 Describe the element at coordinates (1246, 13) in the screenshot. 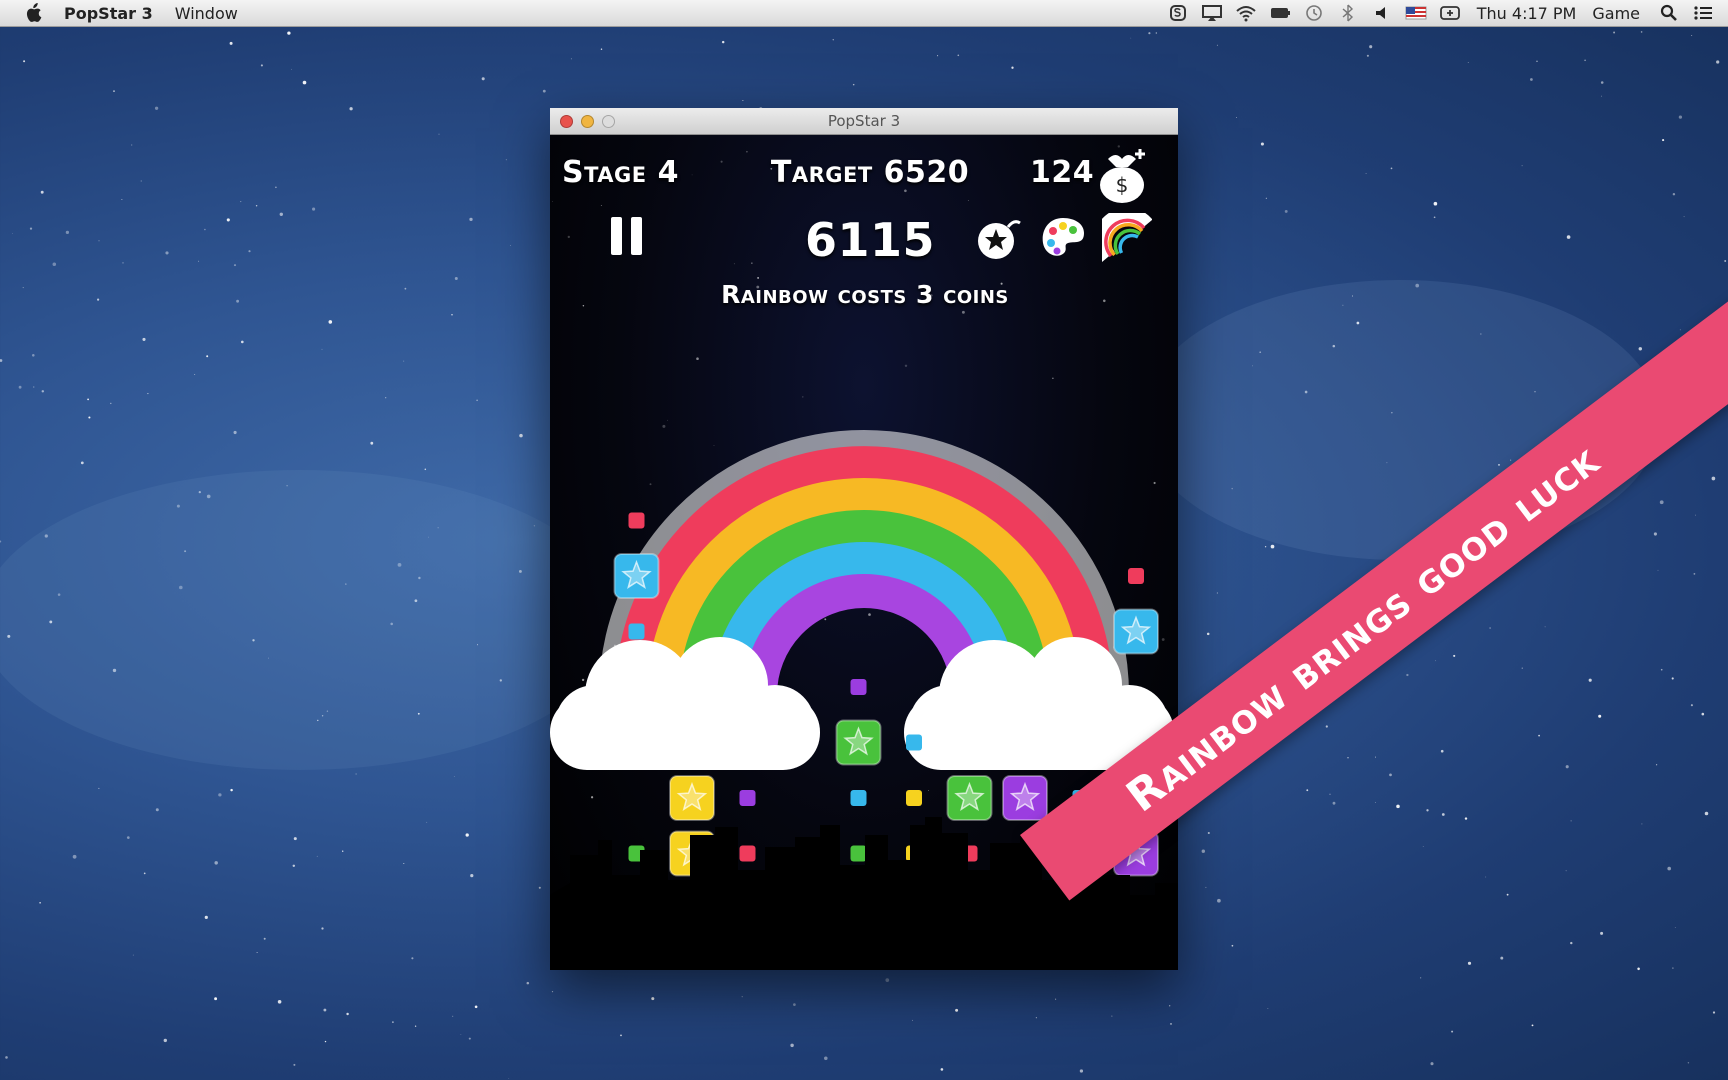

I see `wifi-icon` at that location.